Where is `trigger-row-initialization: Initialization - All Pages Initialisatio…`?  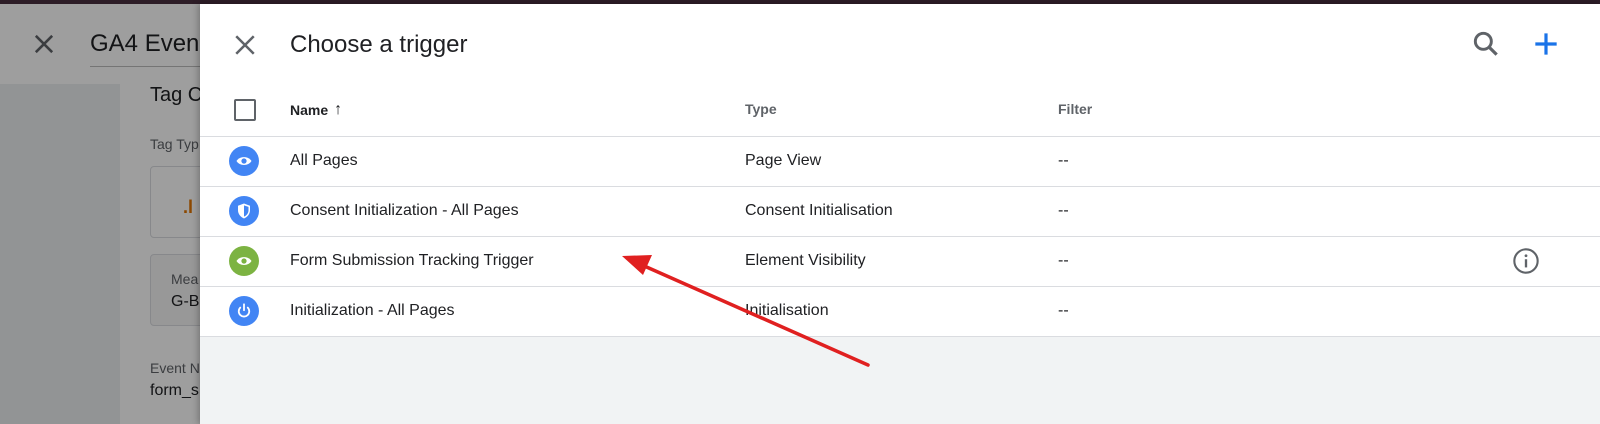
trigger-row-initialization: Initialization - All Pages Initialisatio… is located at coordinates (900, 312).